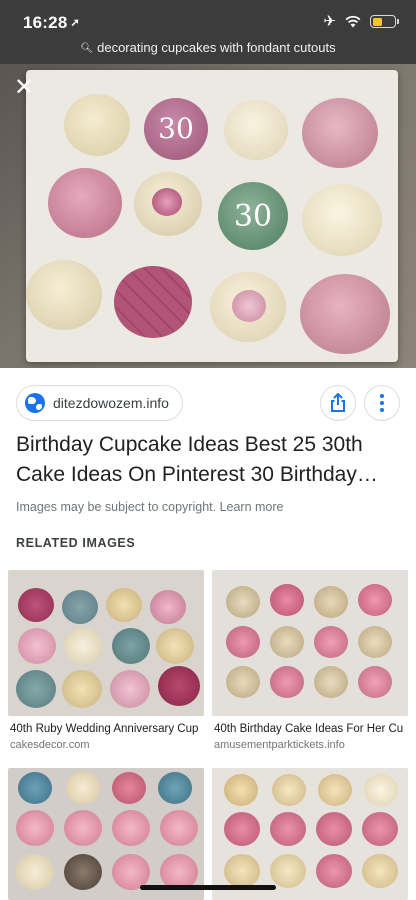  I want to click on more-vert-icon, so click(382, 403).